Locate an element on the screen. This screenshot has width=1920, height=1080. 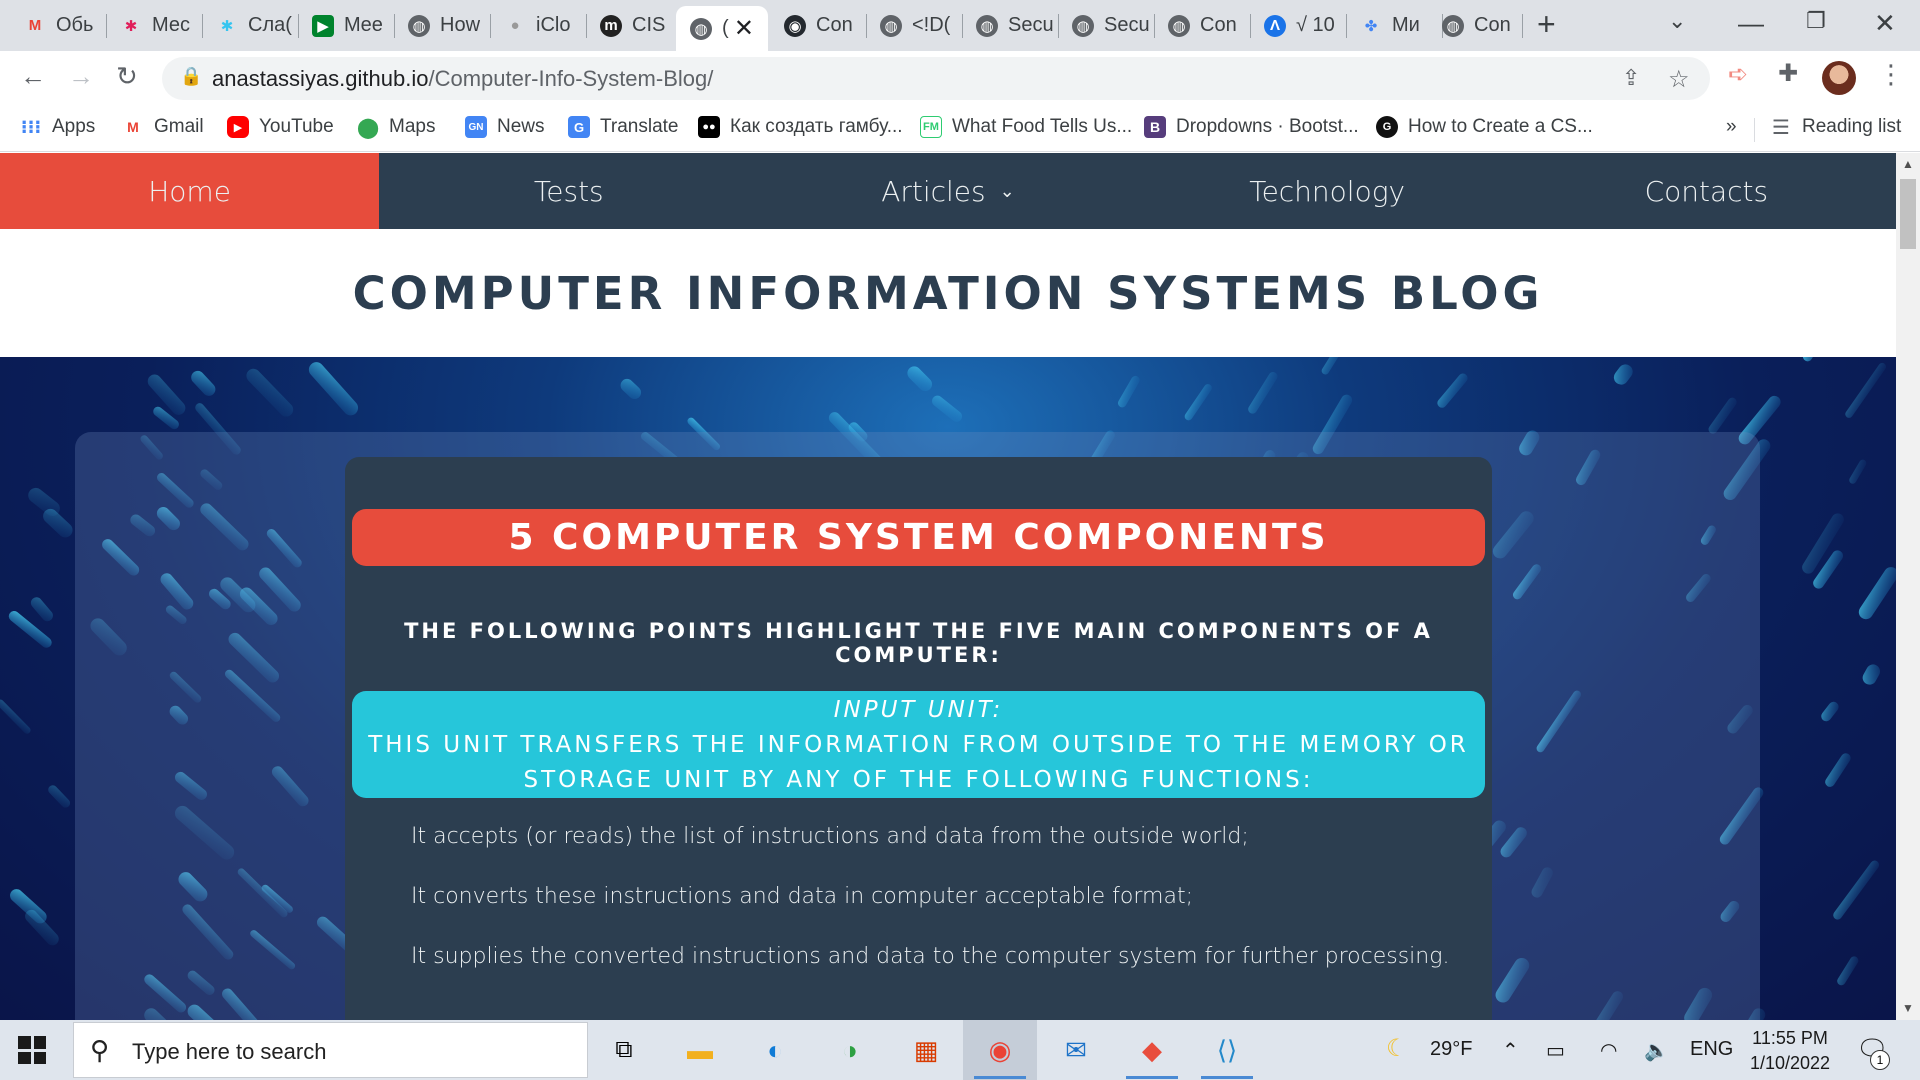
scrollbar-thumb is located at coordinates (1908, 214).